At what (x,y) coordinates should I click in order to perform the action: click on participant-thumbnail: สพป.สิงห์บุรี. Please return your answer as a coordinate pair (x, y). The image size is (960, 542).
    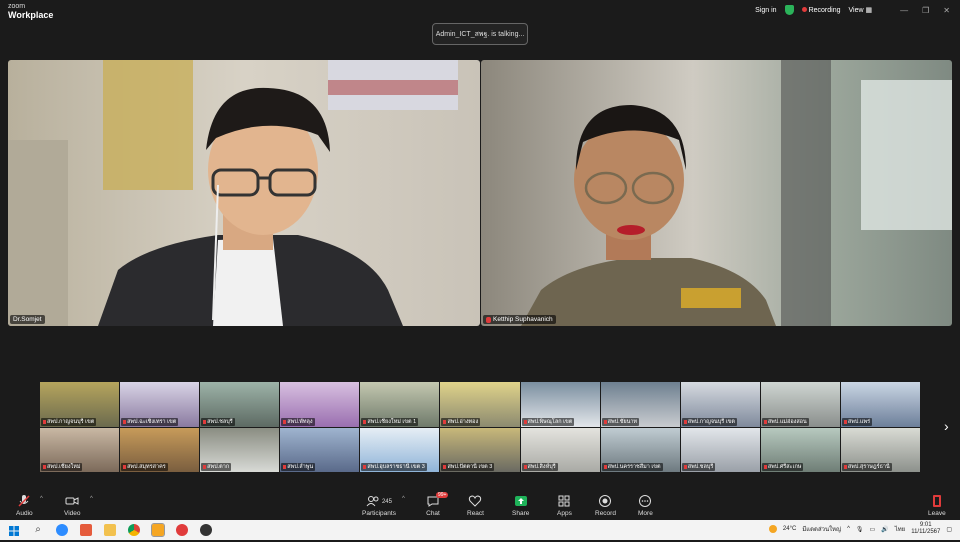
    Looking at the image, I should click on (560, 449).